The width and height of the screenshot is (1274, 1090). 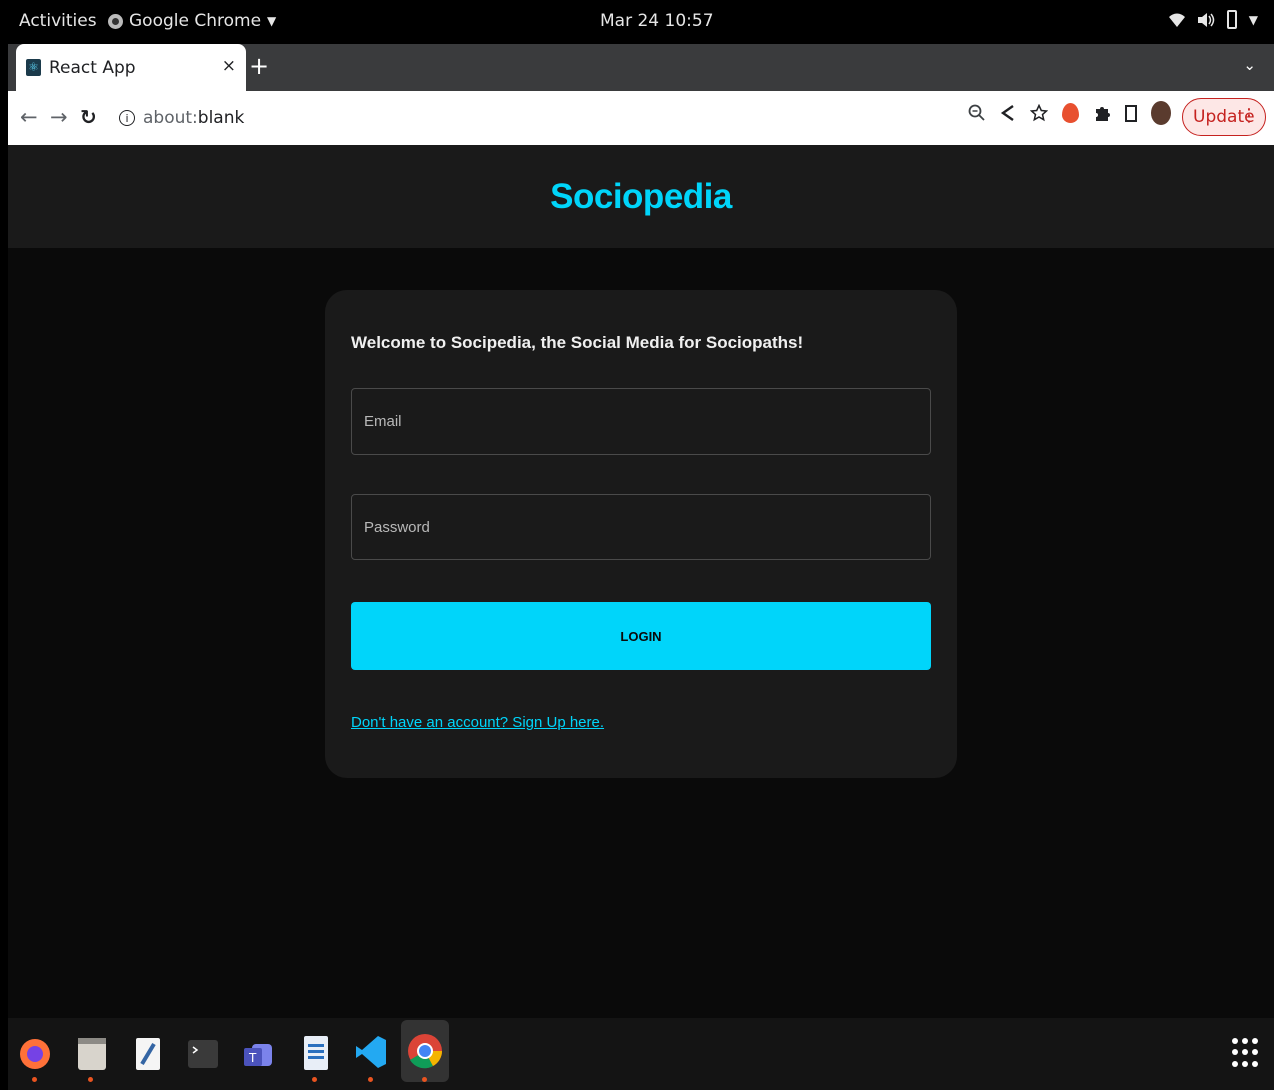 What do you see at coordinates (252, 1058) in the screenshot?
I see `svg-text: T` at bounding box center [252, 1058].